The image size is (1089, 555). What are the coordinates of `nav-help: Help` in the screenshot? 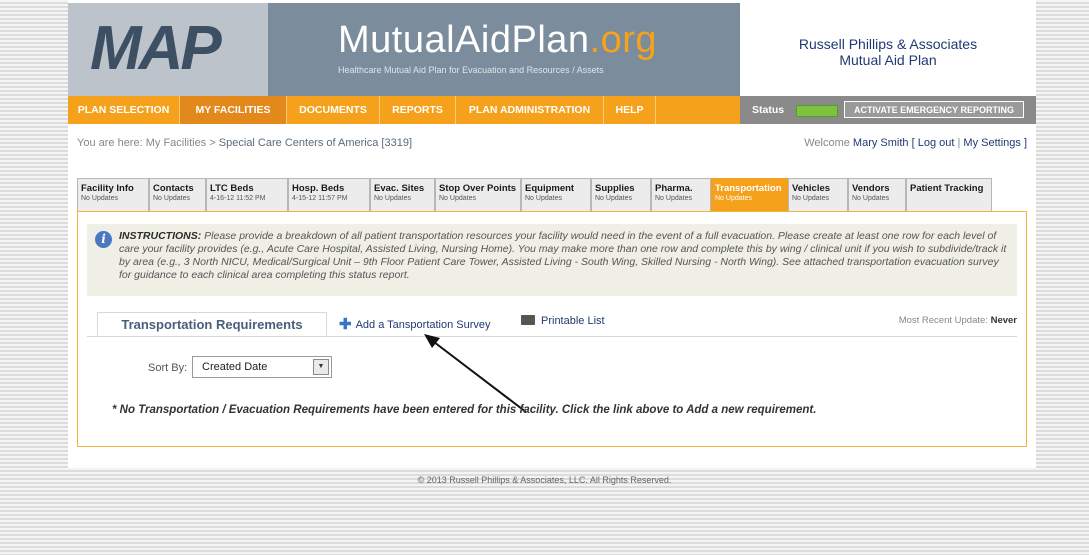 It's located at (630, 110).